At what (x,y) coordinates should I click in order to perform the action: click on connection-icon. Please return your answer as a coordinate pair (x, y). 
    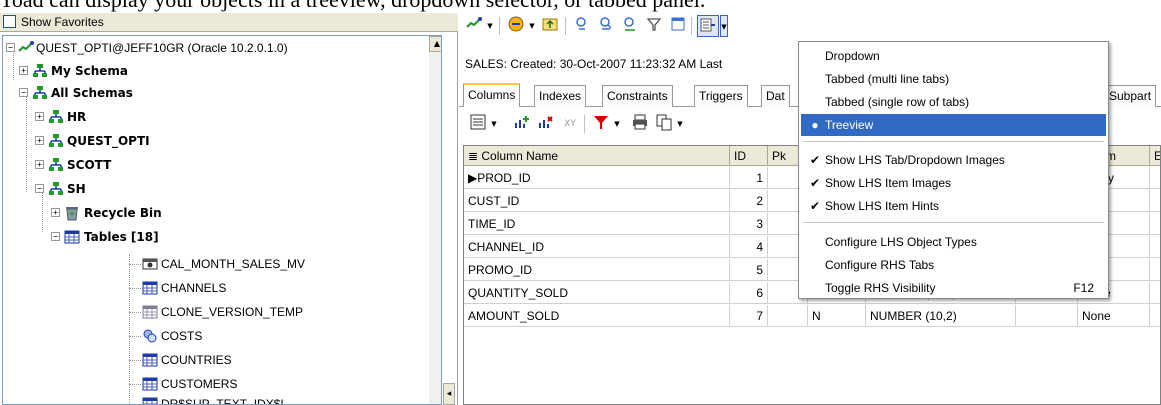
    Looking at the image, I should click on (474, 26).